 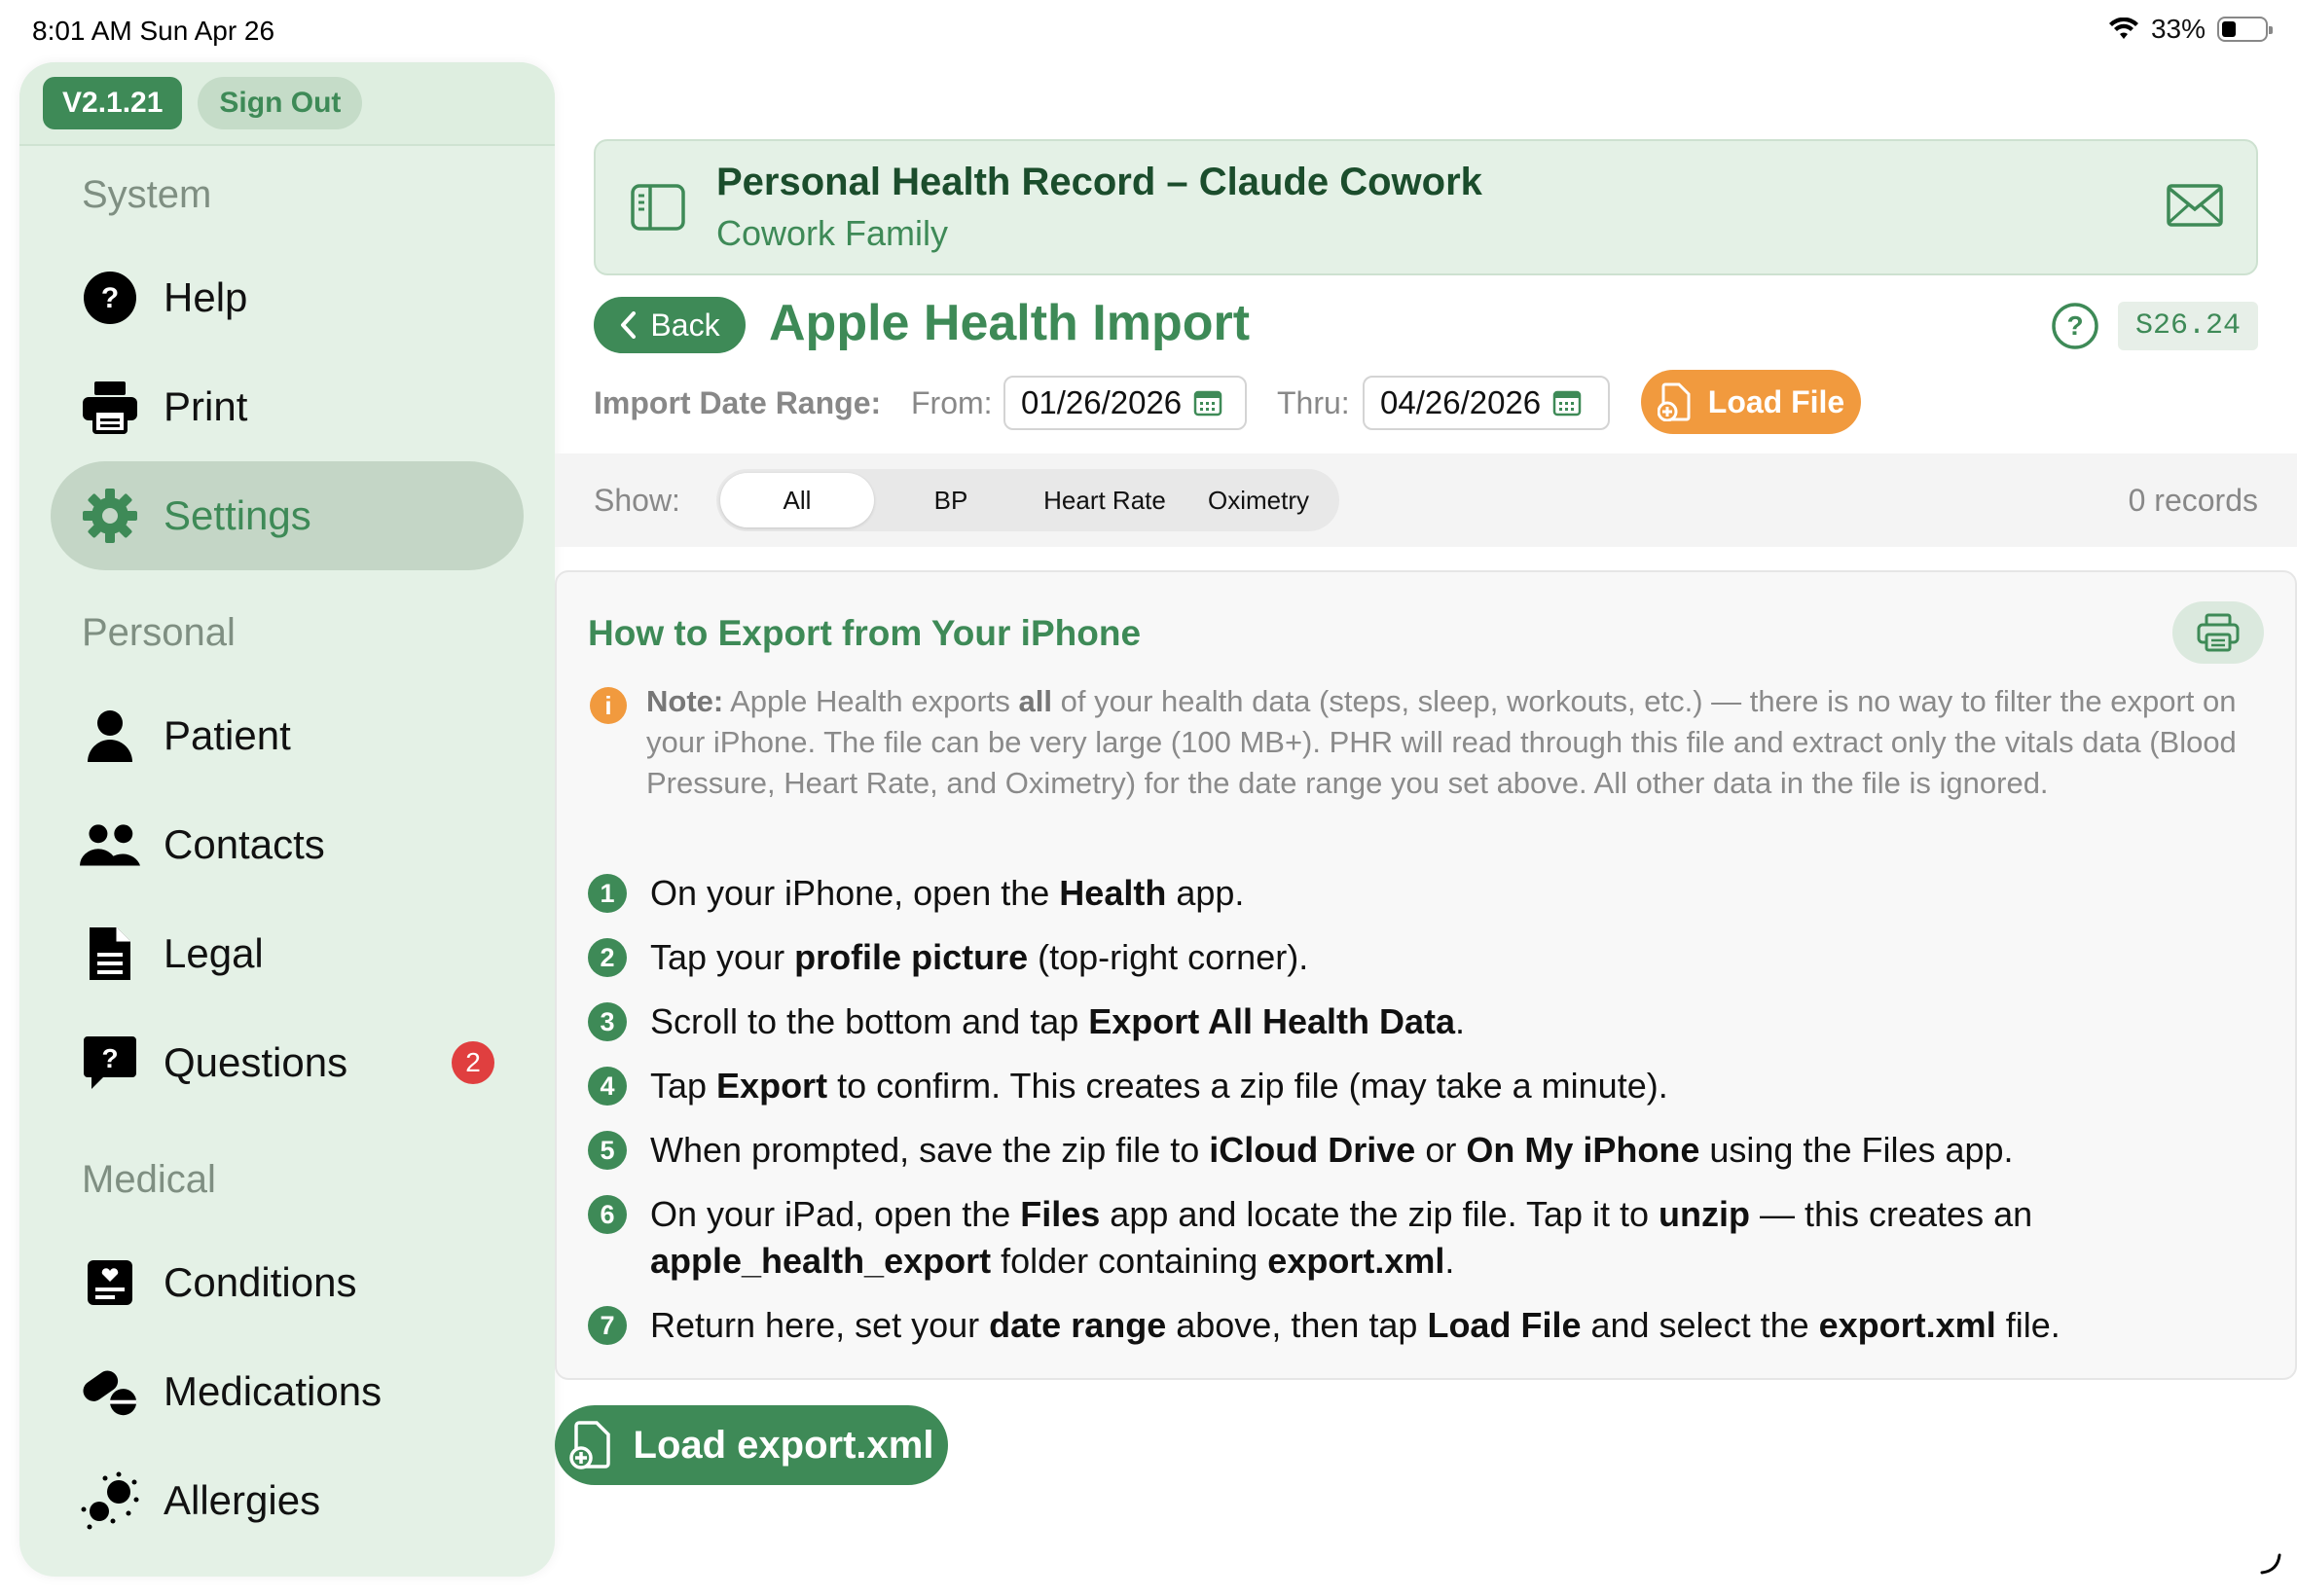 What do you see at coordinates (1099, 182) in the screenshot?
I see `app-title: Personal Health Record – Claude Cowork` at bounding box center [1099, 182].